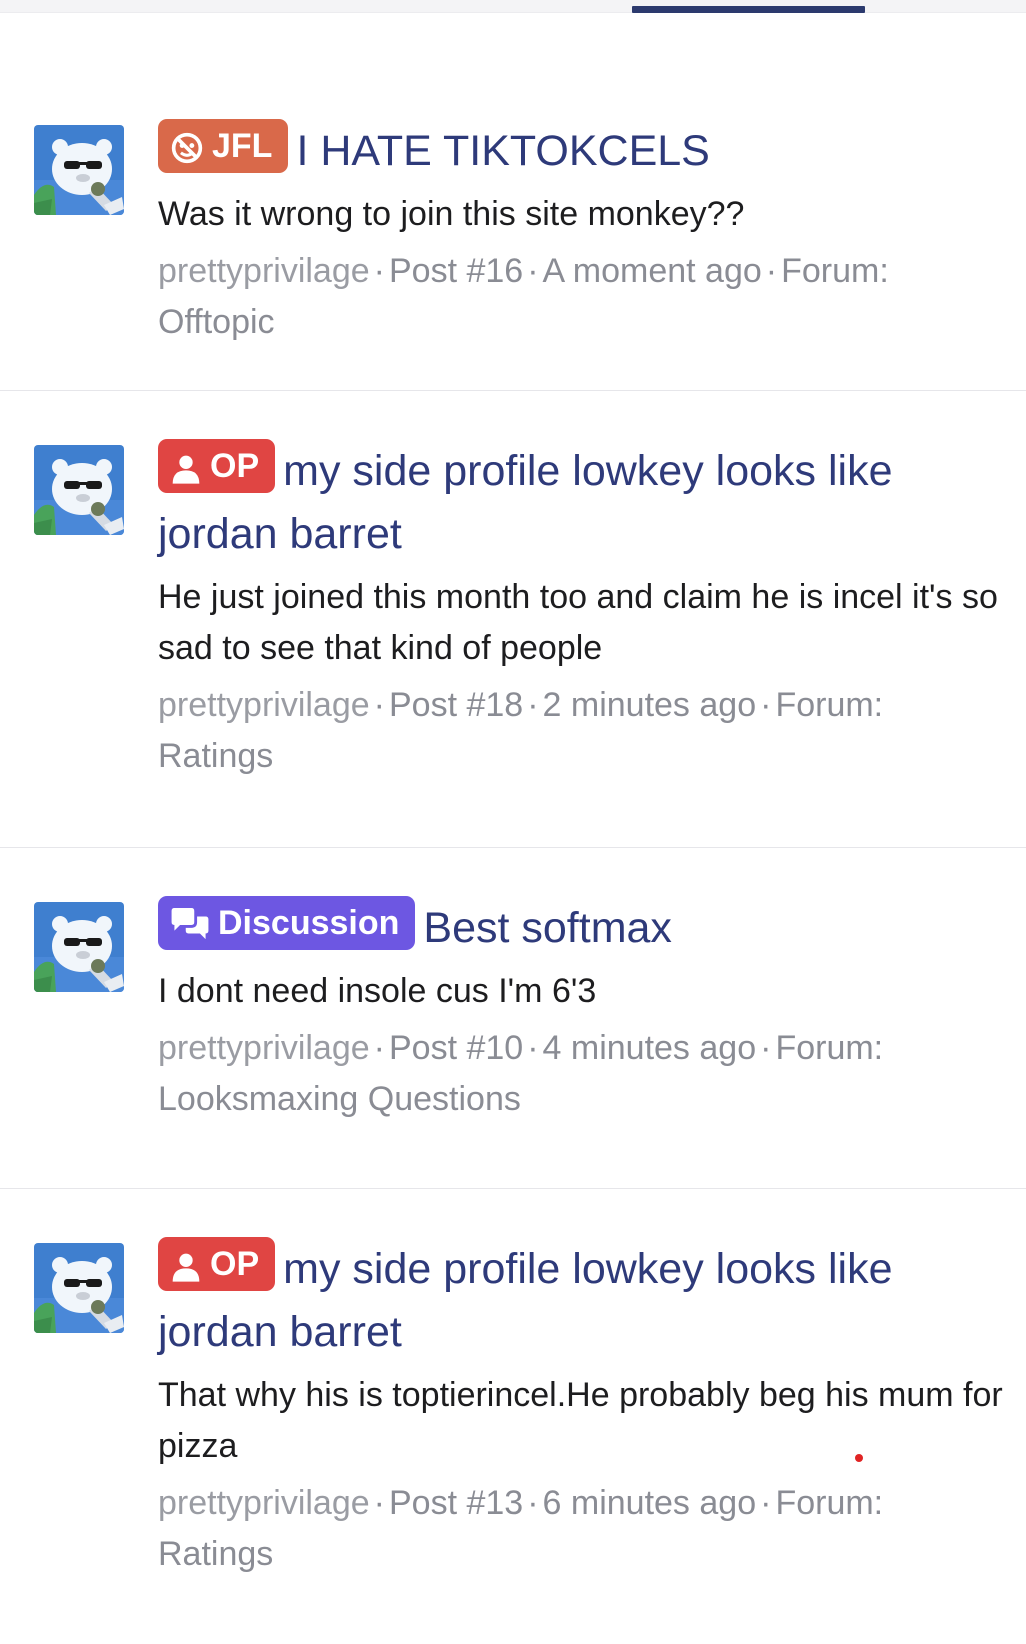  What do you see at coordinates (748, 9) in the screenshot?
I see `active-tab-indicator` at bounding box center [748, 9].